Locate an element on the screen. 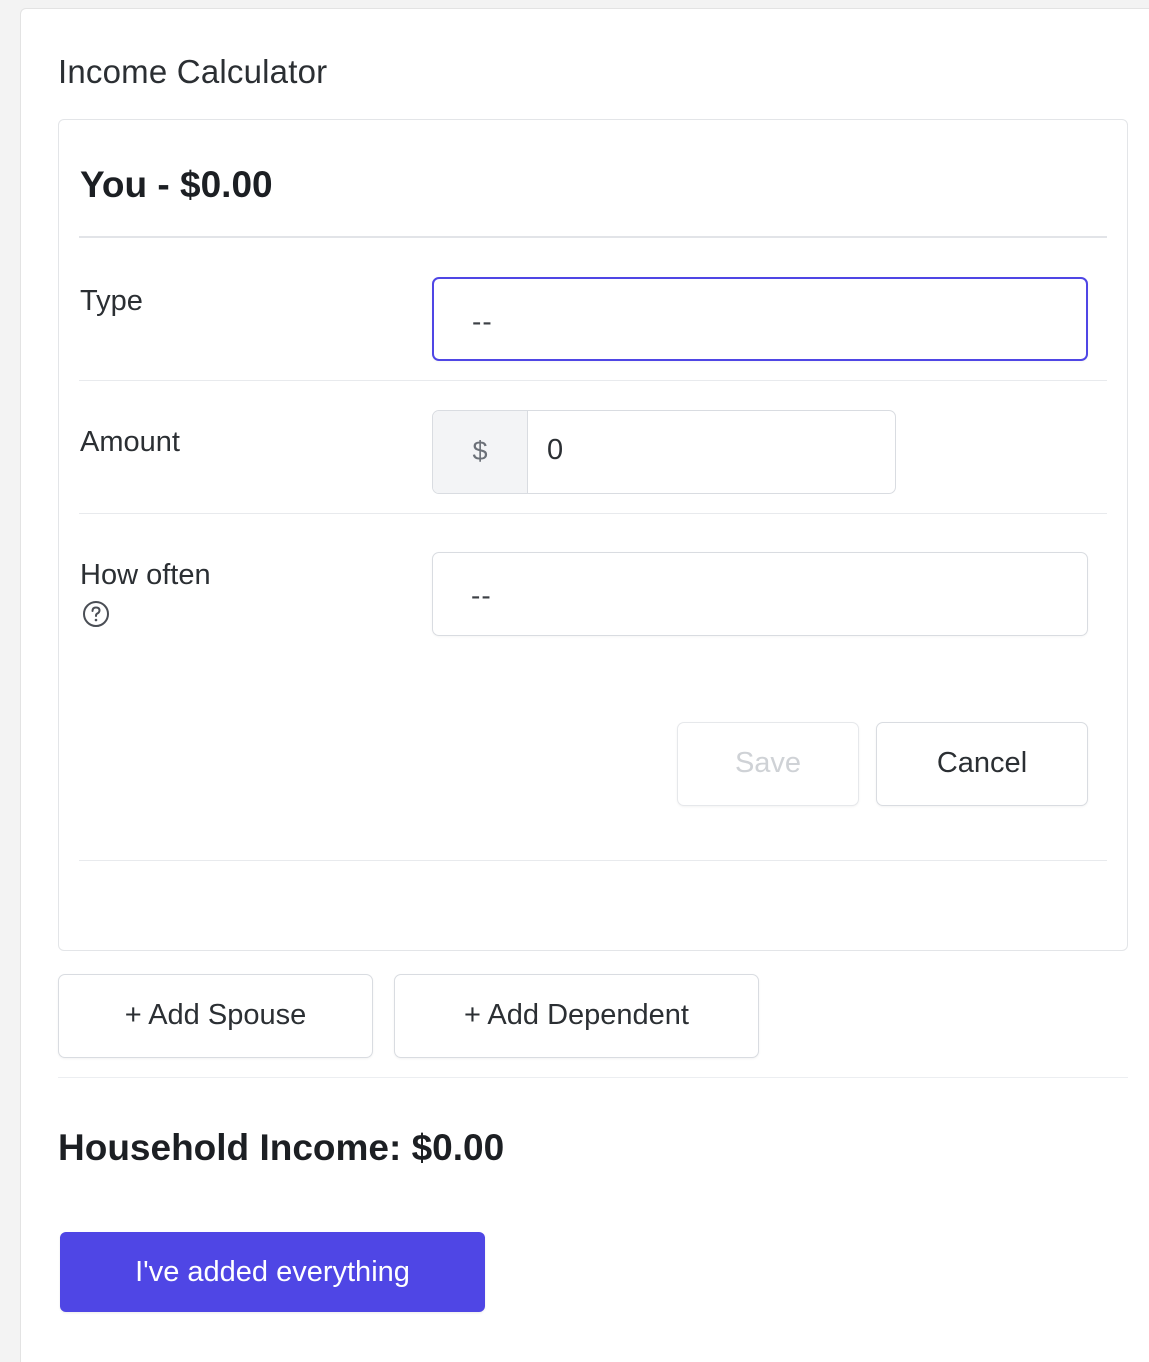  amount-label: Amount is located at coordinates (130, 442).